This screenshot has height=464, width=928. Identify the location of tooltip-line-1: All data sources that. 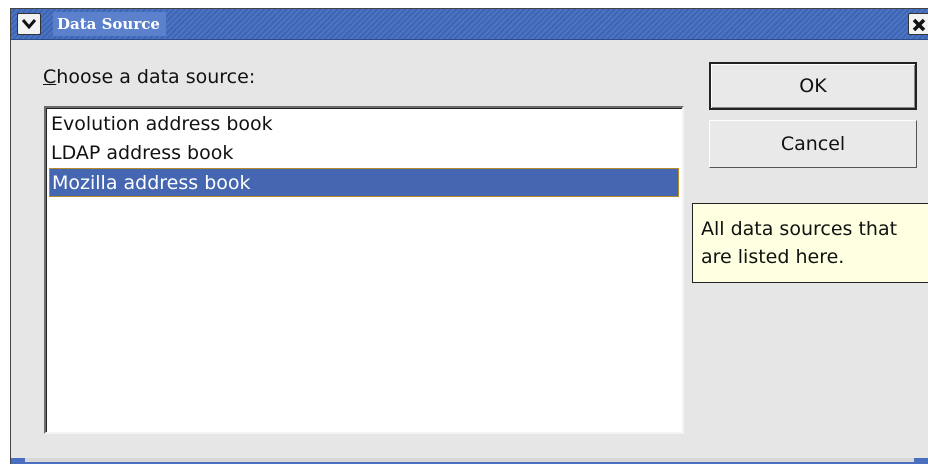
(799, 229).